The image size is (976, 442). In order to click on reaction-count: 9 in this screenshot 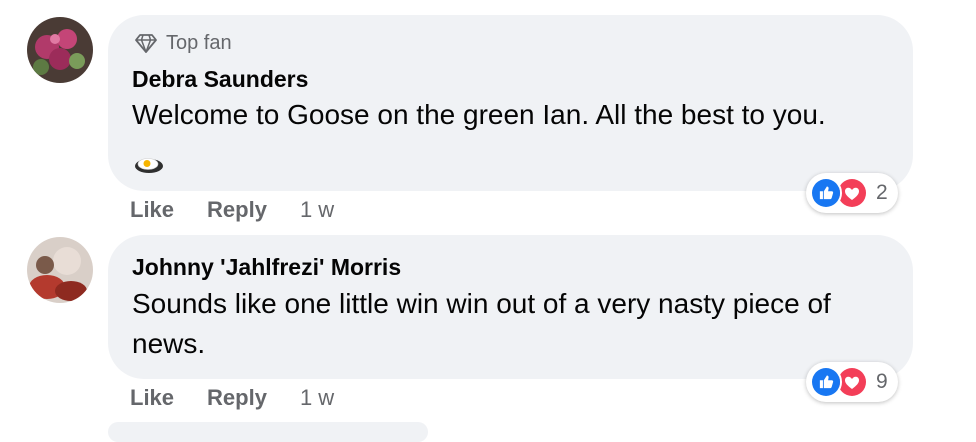, I will do `click(882, 381)`.